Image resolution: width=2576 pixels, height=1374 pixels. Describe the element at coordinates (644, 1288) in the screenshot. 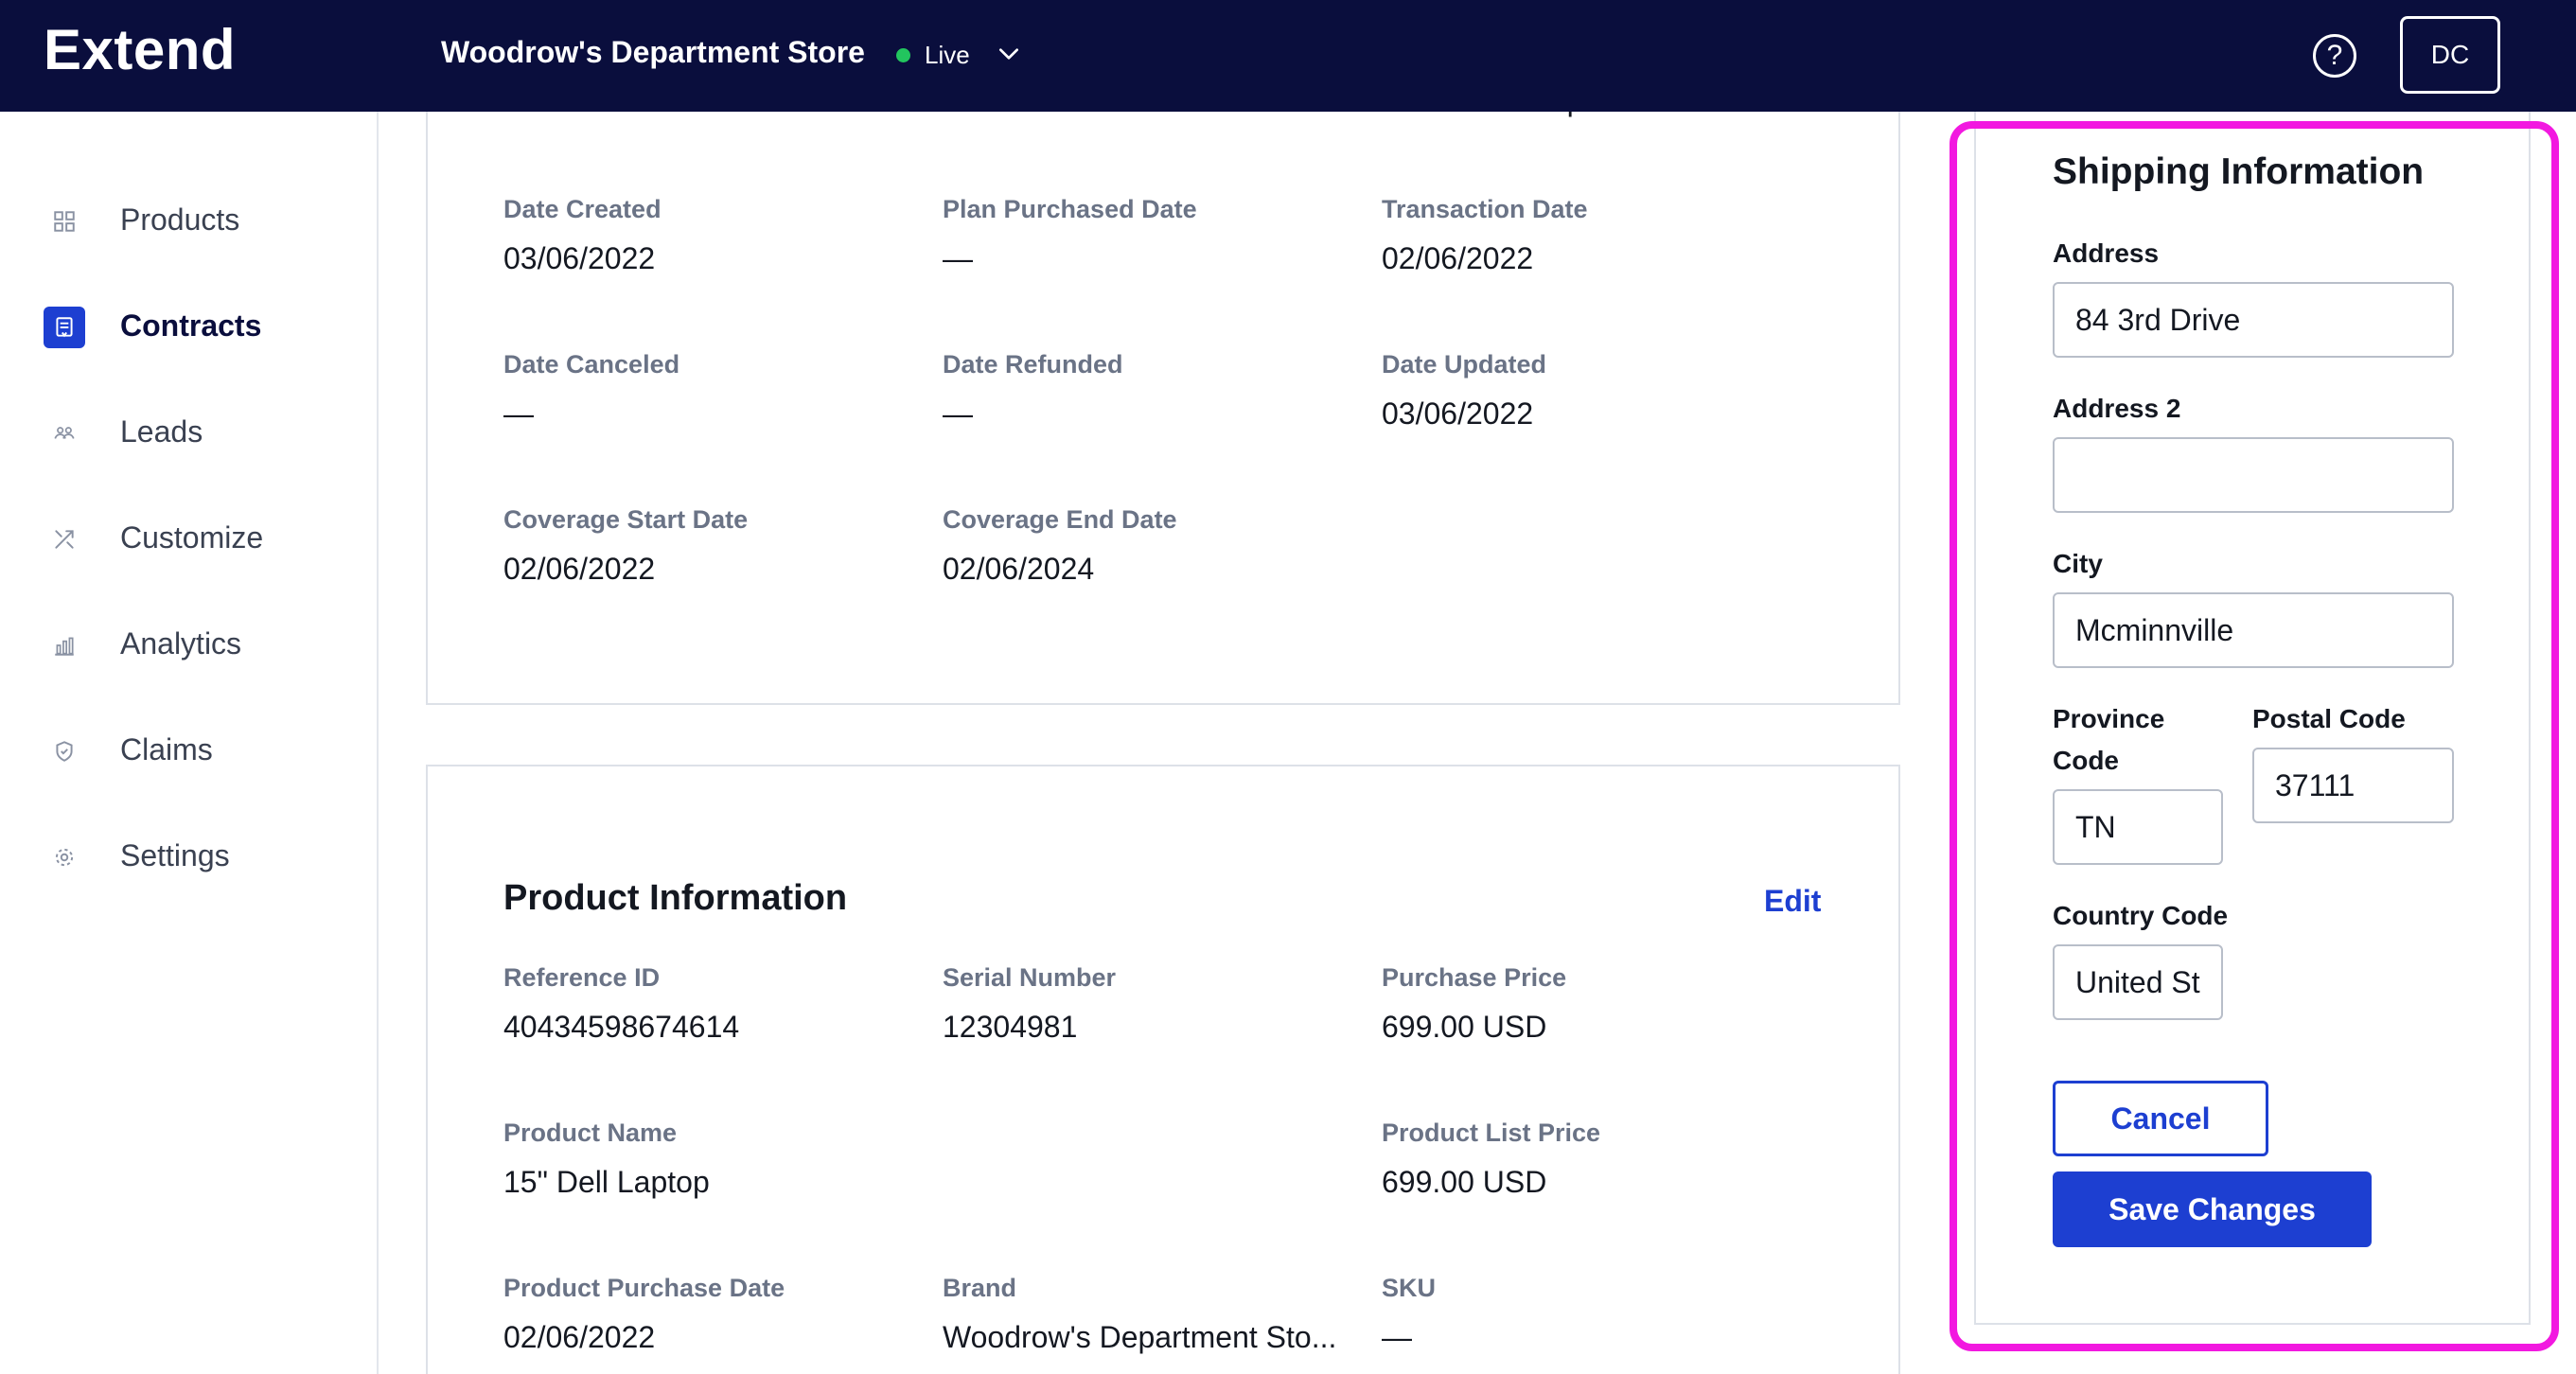

I see `field-label: Product Purchase Date` at that location.